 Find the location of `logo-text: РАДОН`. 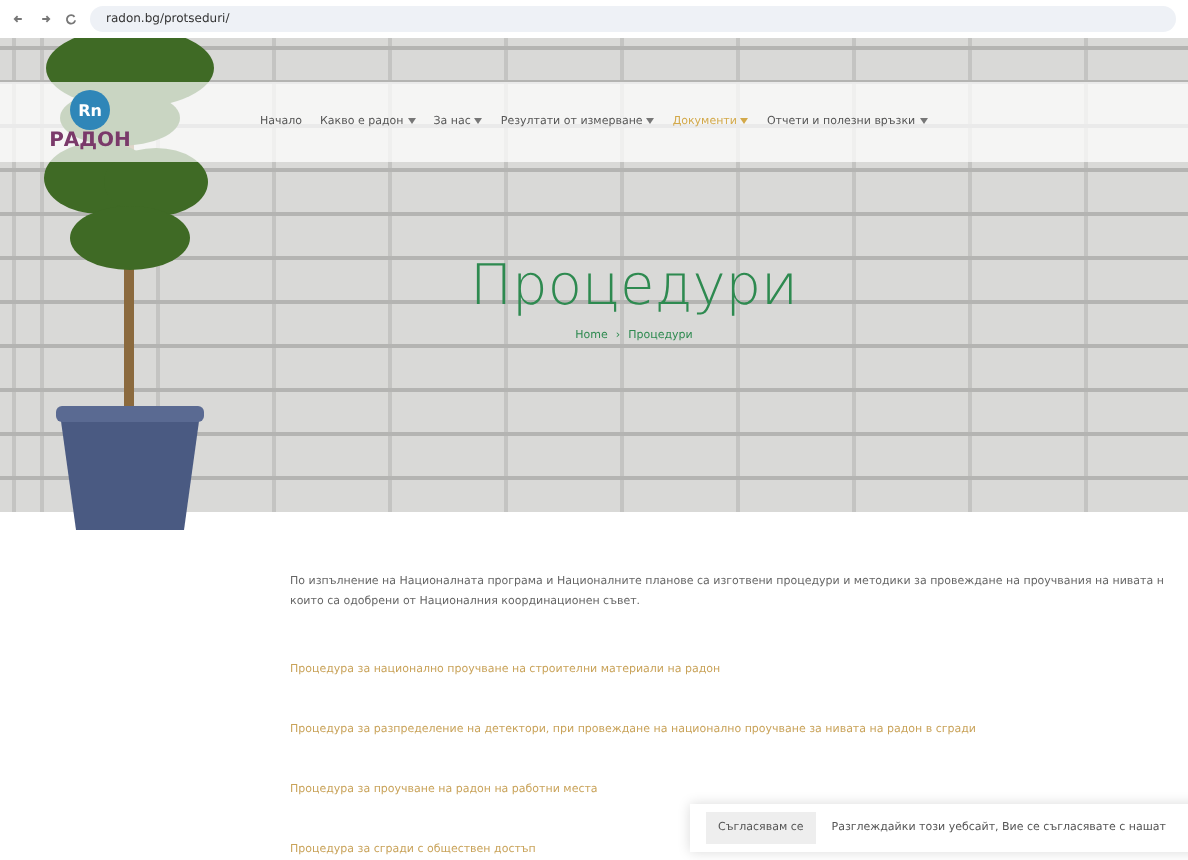

logo-text: РАДОН is located at coordinates (90, 141).